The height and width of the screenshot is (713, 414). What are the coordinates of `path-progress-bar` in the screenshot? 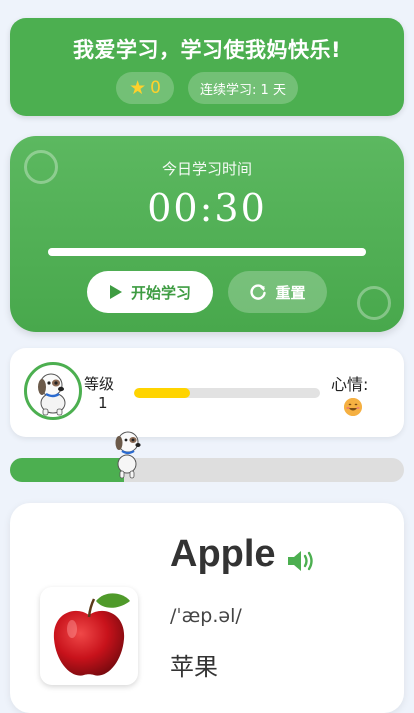 It's located at (207, 470).